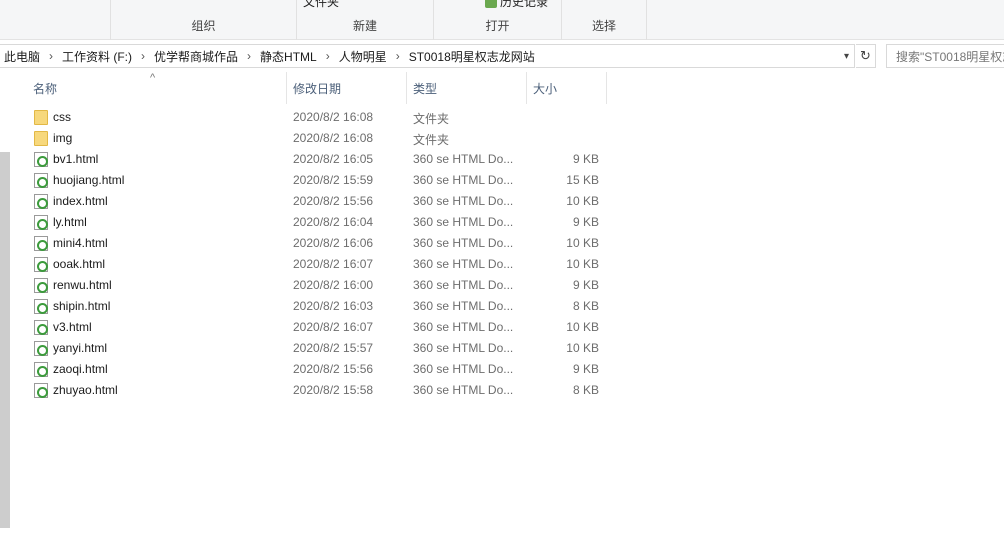 Image resolution: width=1004 pixels, height=543 pixels. I want to click on file-name: bv1.html, so click(76, 159).